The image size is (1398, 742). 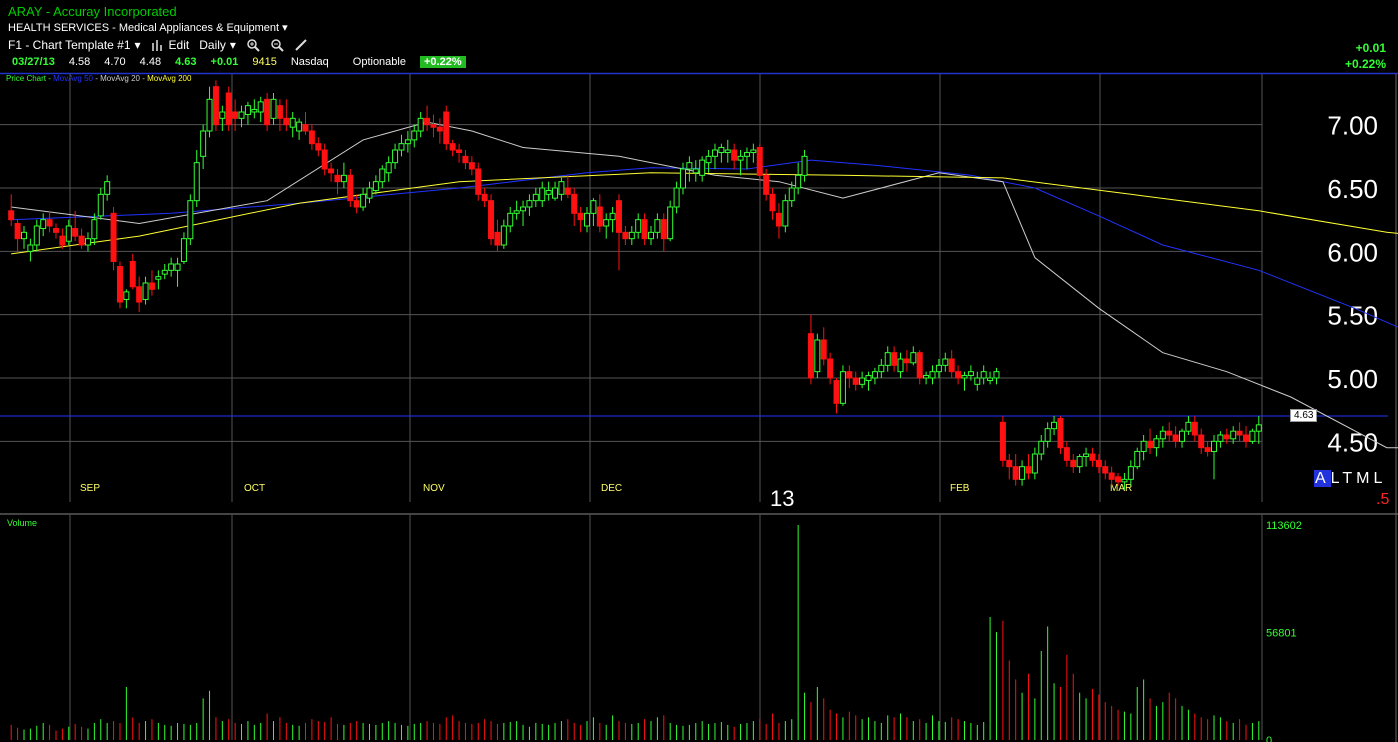 I want to click on volume-title: Volume, so click(x=22, y=523).